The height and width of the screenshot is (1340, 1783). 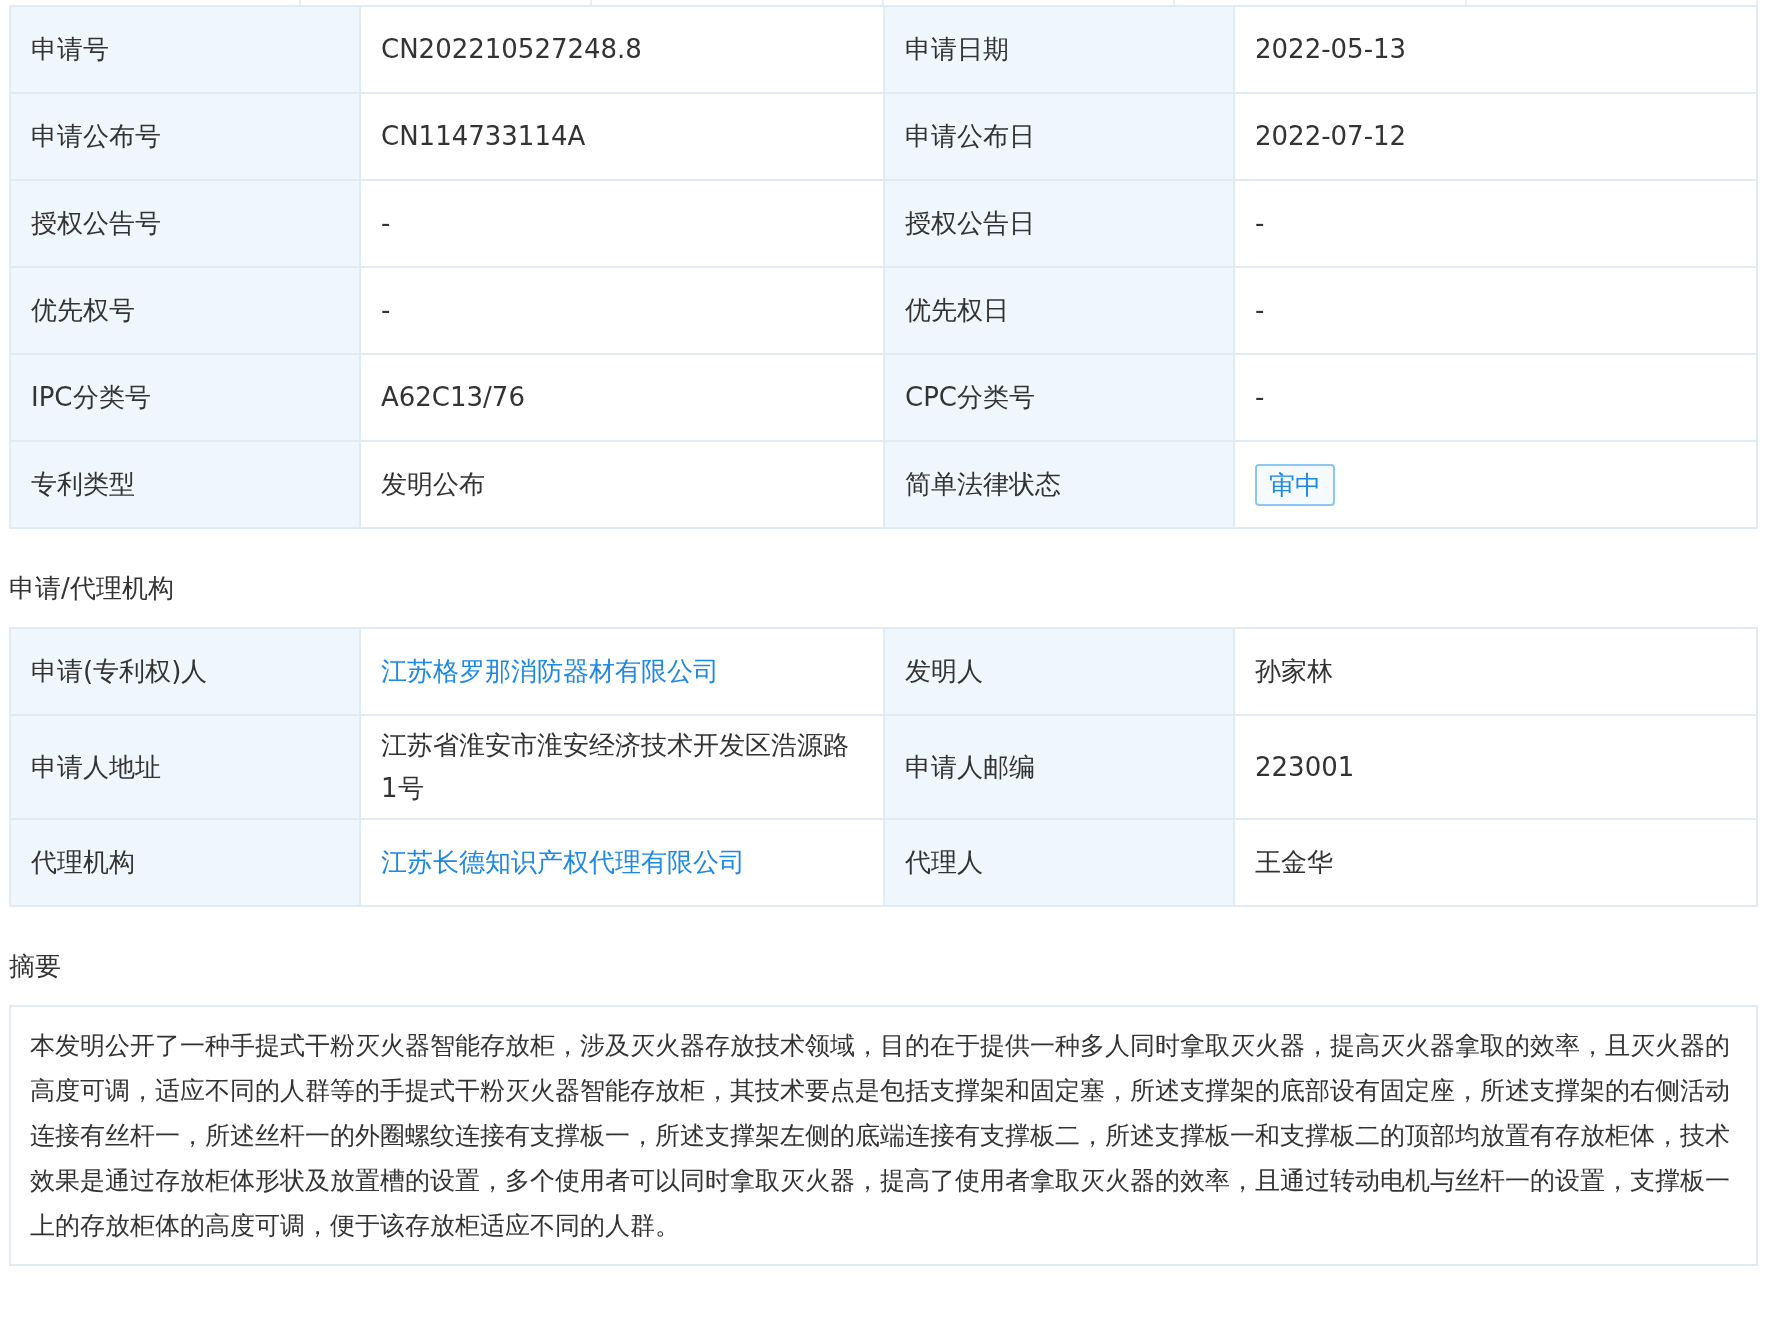 I want to click on field-value: 2022-07-12, so click(x=1331, y=136).